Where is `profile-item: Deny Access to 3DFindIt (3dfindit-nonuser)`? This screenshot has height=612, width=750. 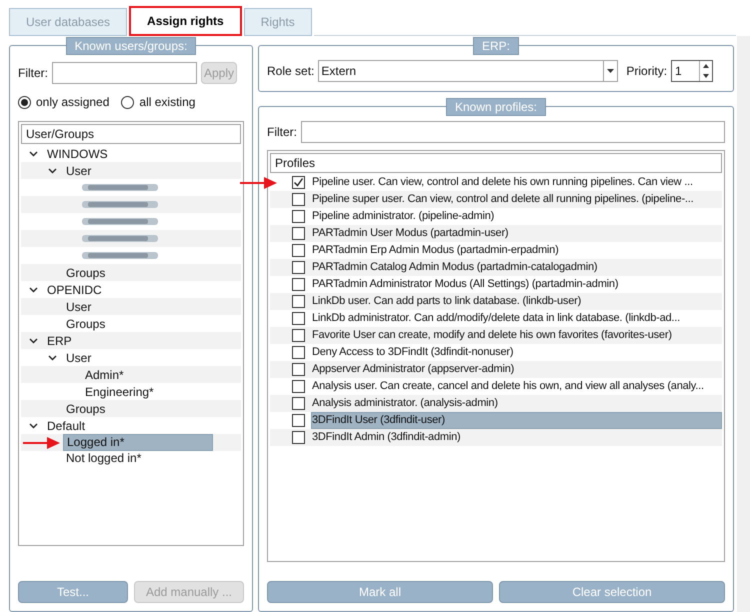 profile-item: Deny Access to 3DFindIt (3dfindit-nonuser) is located at coordinates (516, 352).